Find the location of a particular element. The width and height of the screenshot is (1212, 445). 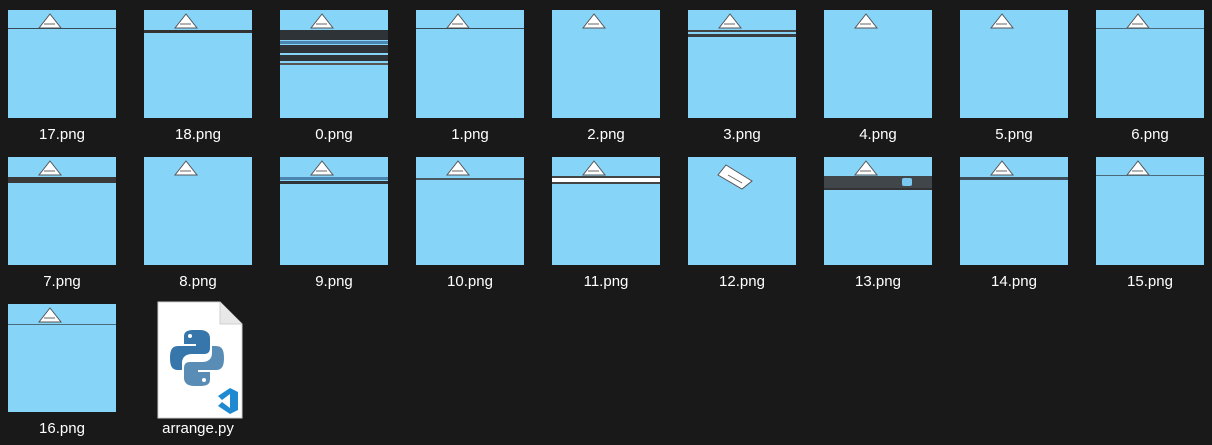

file-item-1-png: 1.png is located at coordinates (476, 72).